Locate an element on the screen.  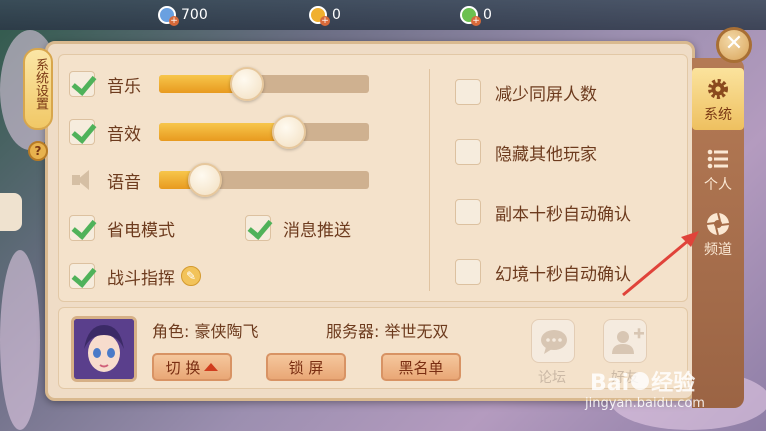
lock-screen-label: 锁 屏 is located at coordinates (306, 367).